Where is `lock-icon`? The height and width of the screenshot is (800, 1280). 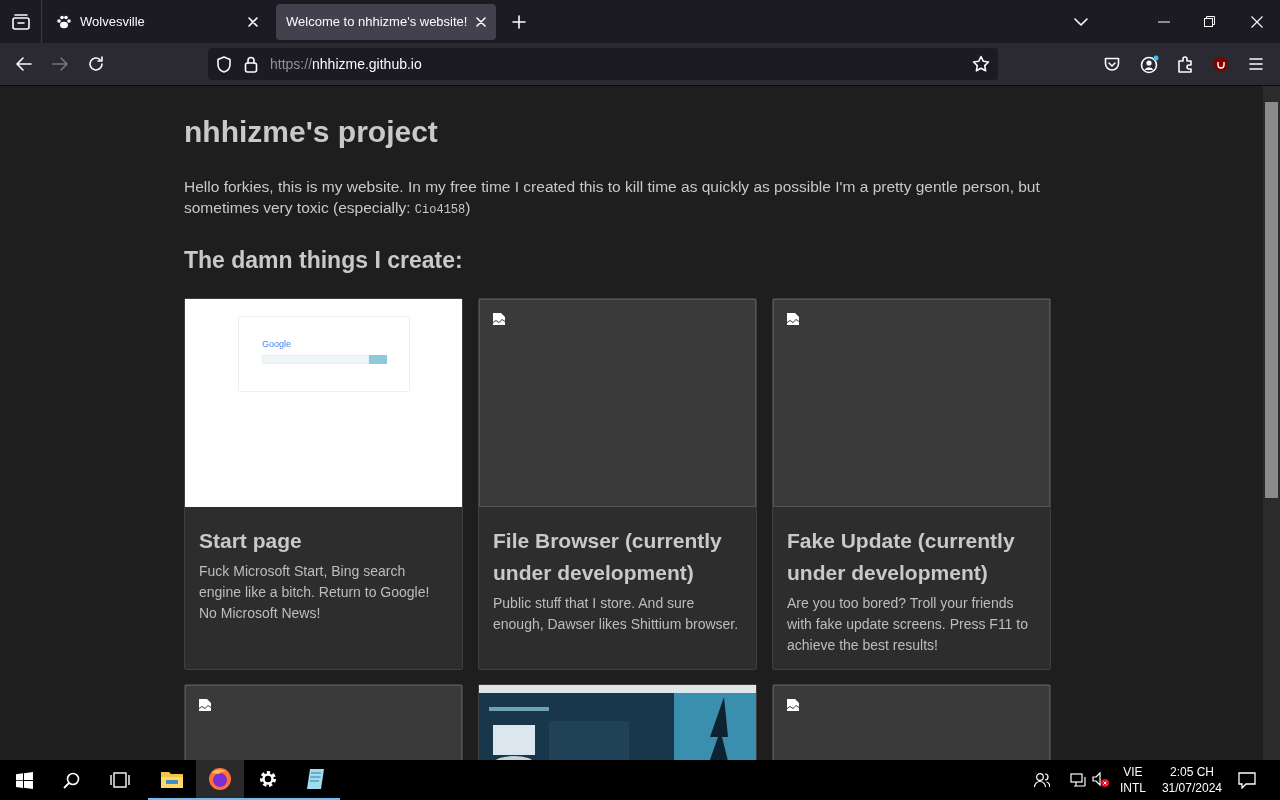
lock-icon is located at coordinates (251, 64).